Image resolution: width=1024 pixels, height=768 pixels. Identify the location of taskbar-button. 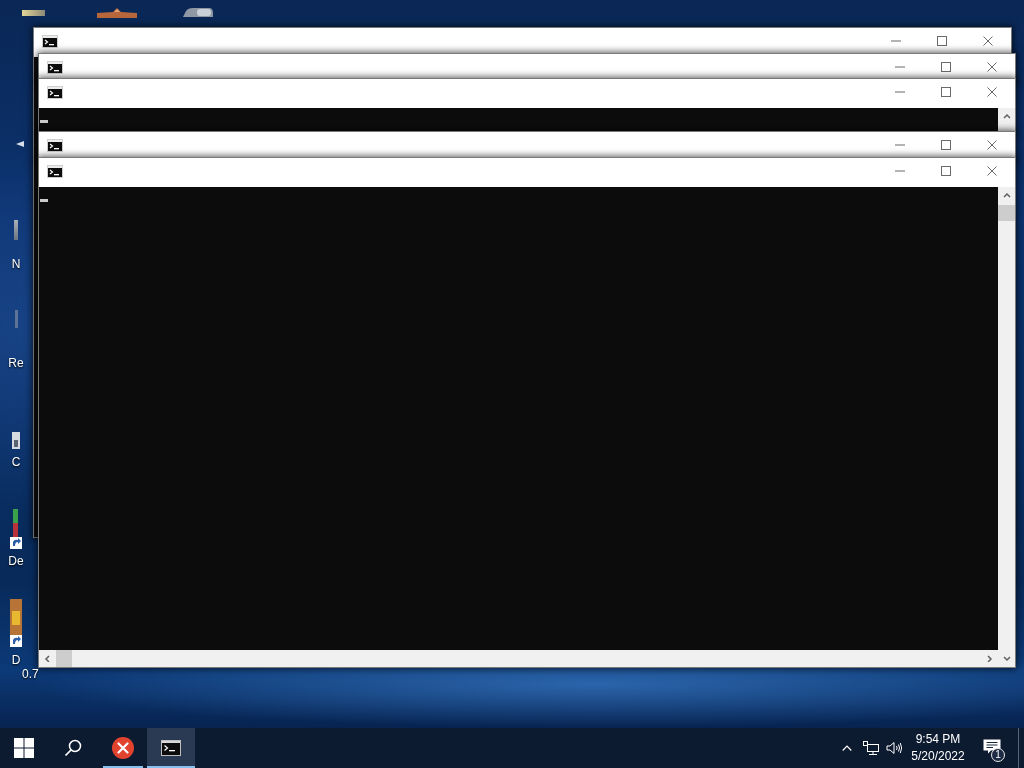
(171, 748).